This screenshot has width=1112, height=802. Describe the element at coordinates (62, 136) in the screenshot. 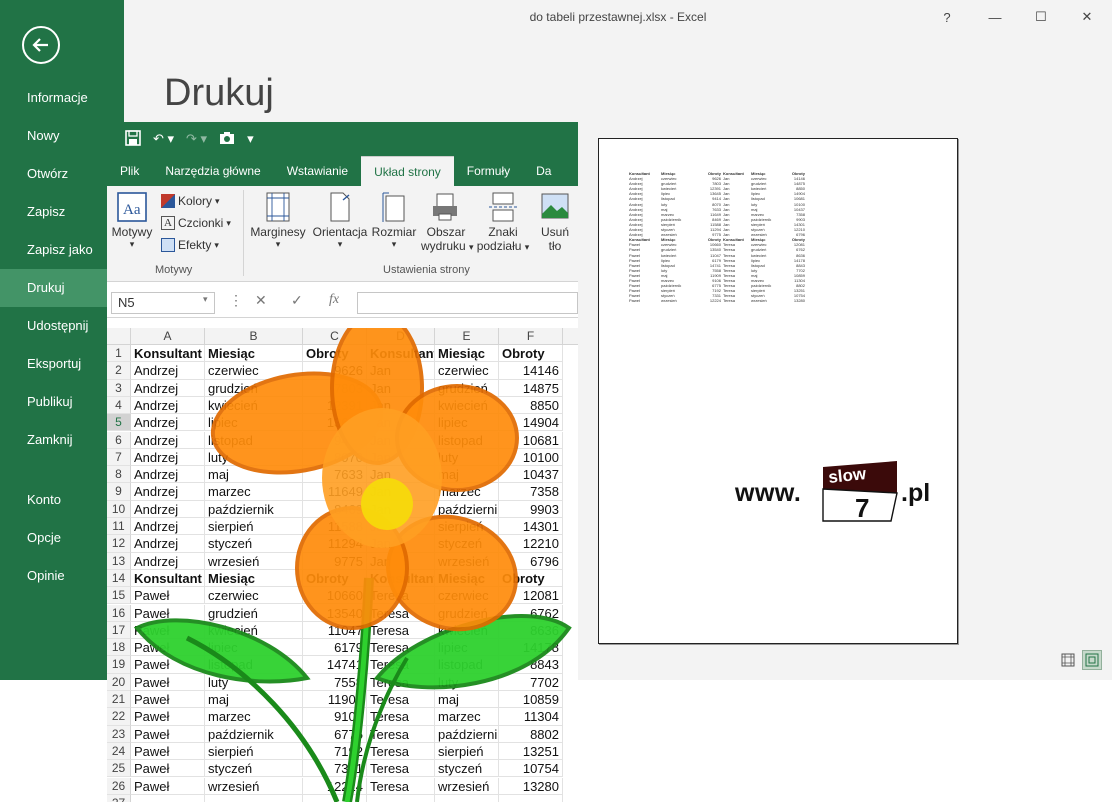

I see `nav-nowy: Nowy` at that location.